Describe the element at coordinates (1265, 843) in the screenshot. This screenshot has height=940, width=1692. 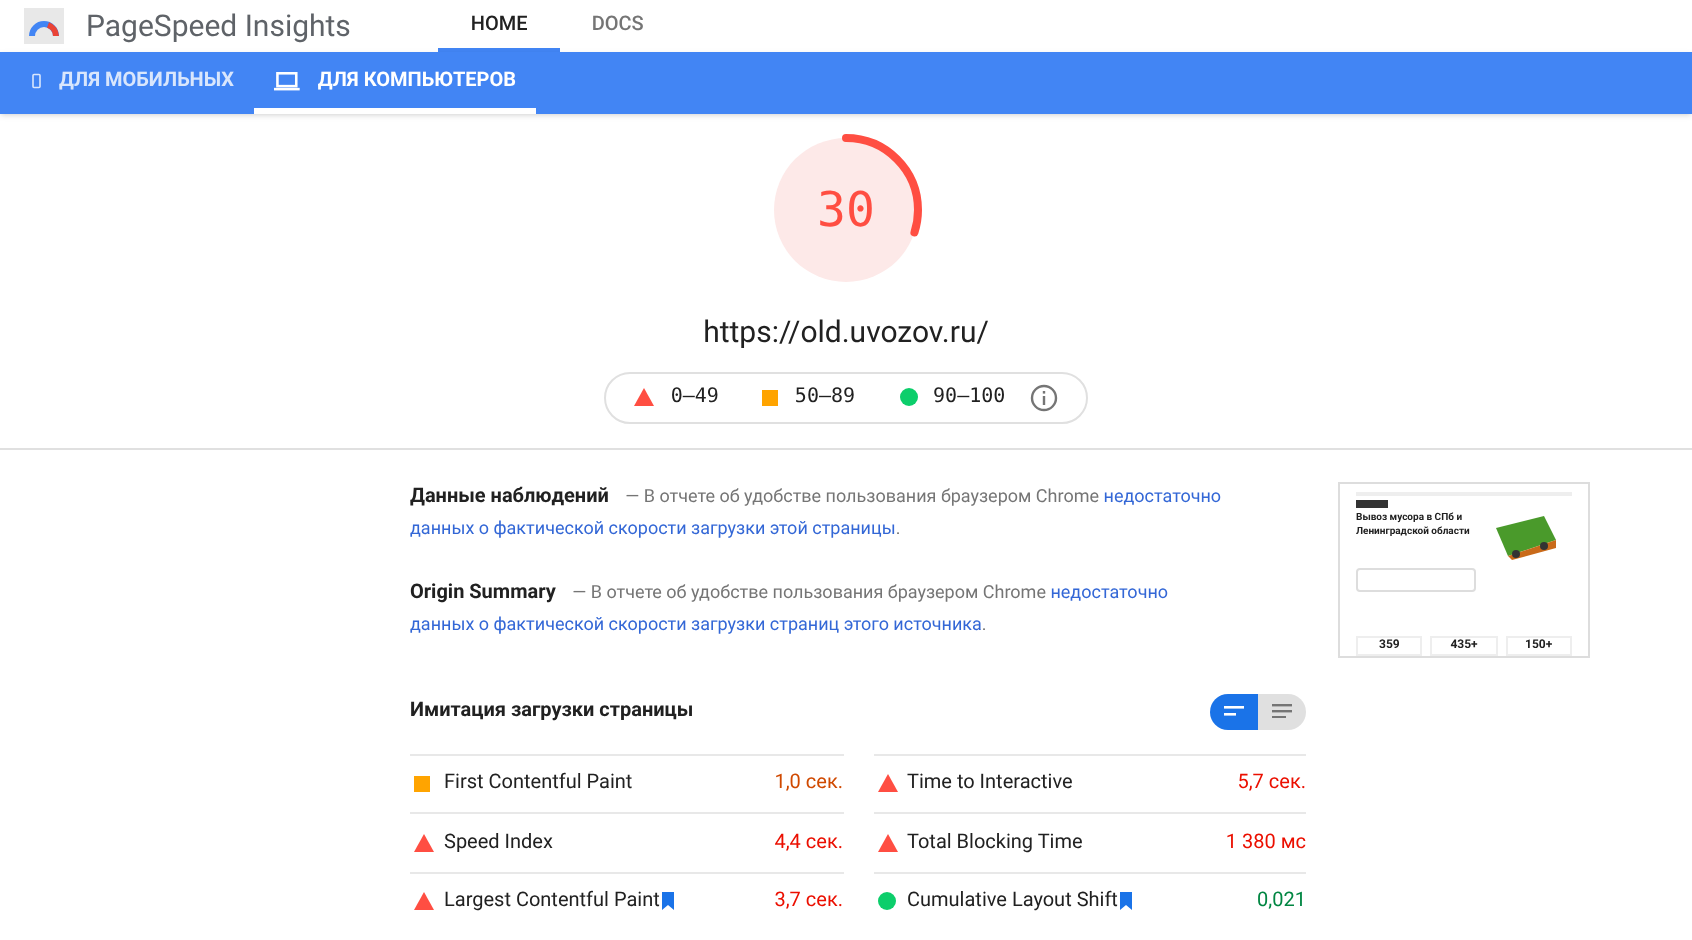
I see `metric-value: 1 380 мс` at that location.